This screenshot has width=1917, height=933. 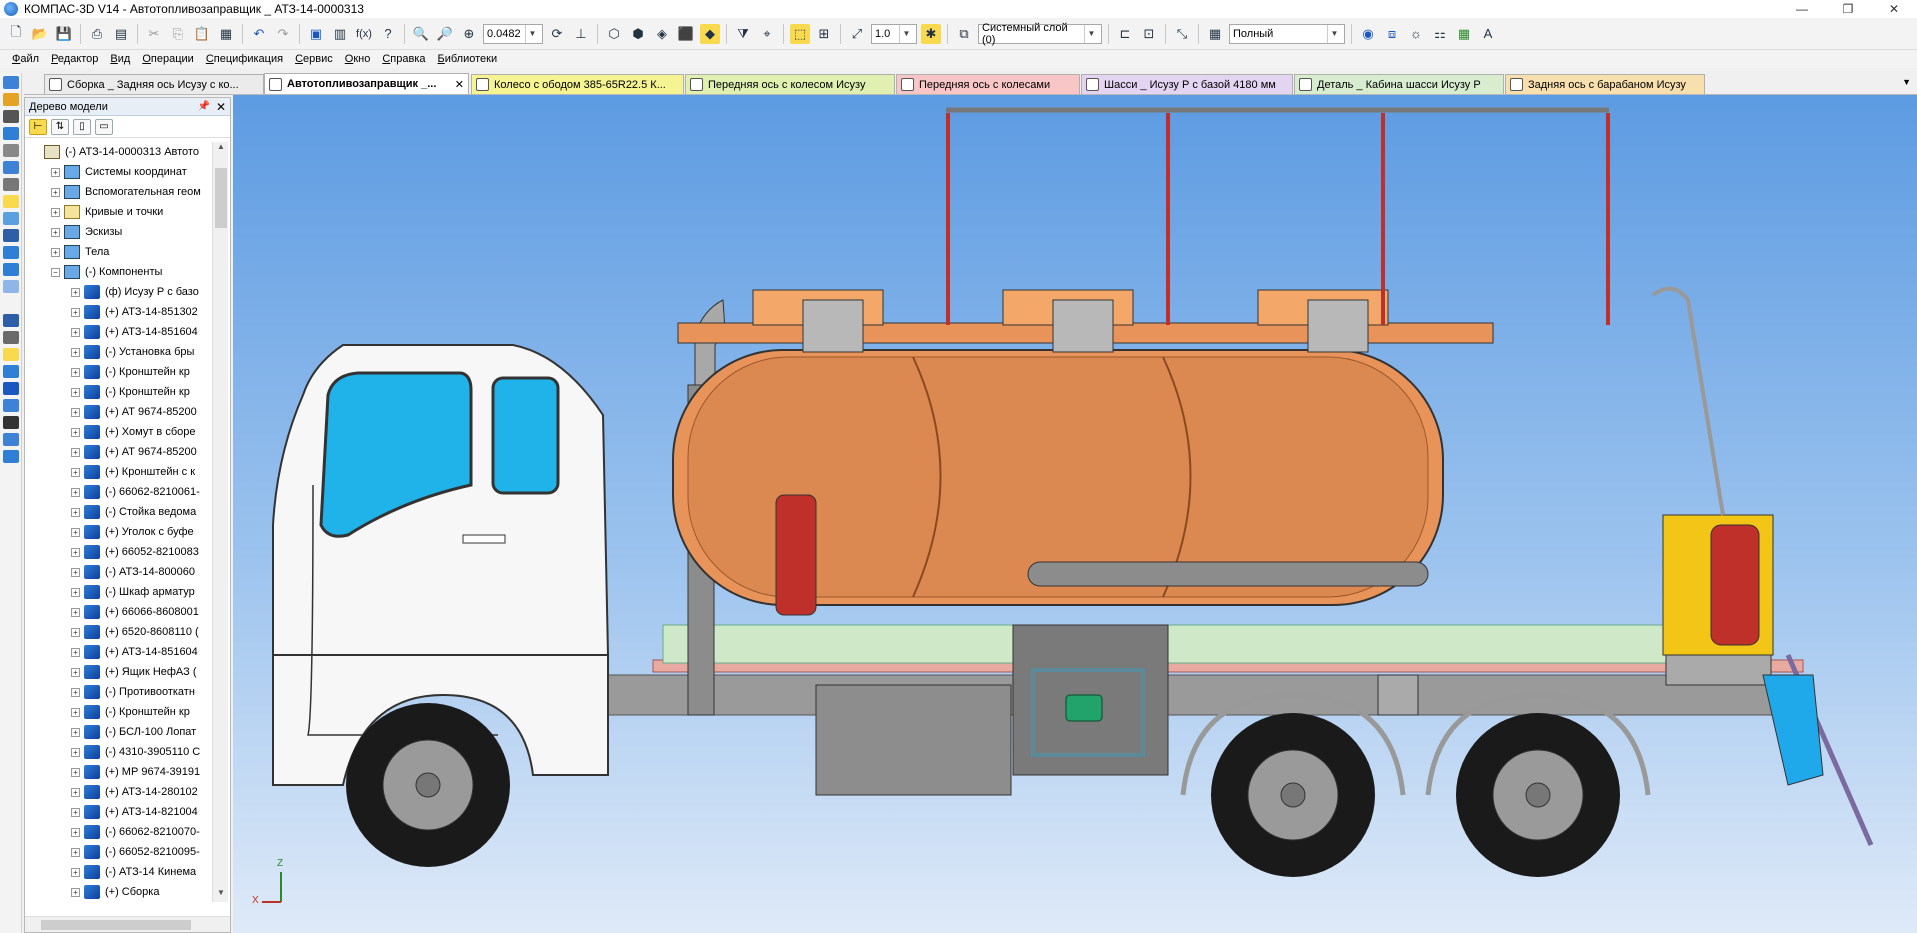 I want to click on tree-item: + (+) Уголок с буфе, so click(x=118, y=532).